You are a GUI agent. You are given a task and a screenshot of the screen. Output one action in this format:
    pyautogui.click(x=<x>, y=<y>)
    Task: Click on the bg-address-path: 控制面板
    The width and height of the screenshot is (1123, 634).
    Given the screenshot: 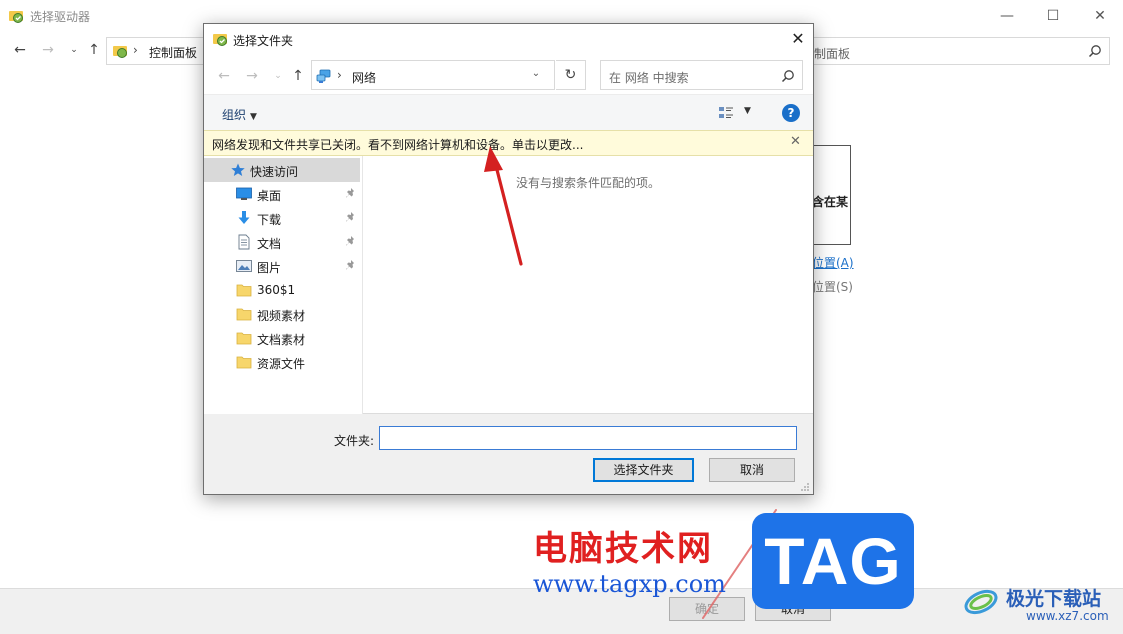 What is the action you would take?
    pyautogui.click(x=173, y=53)
    